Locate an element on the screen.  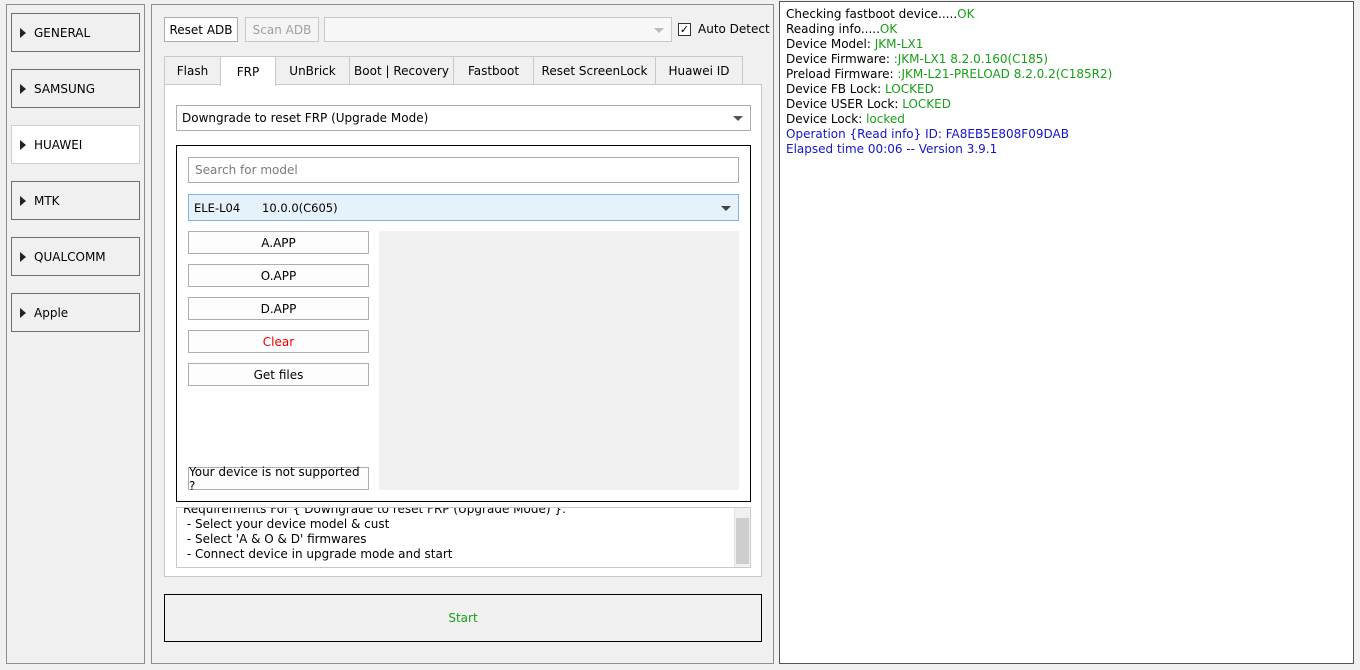
log-line: Device Model: JKM-LX1 is located at coordinates (1066, 44).